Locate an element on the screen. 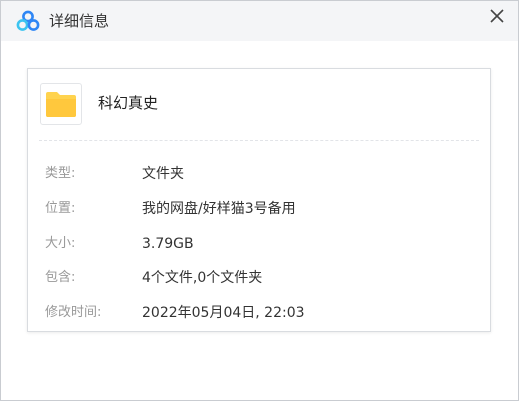  close-icon is located at coordinates (497, 16).